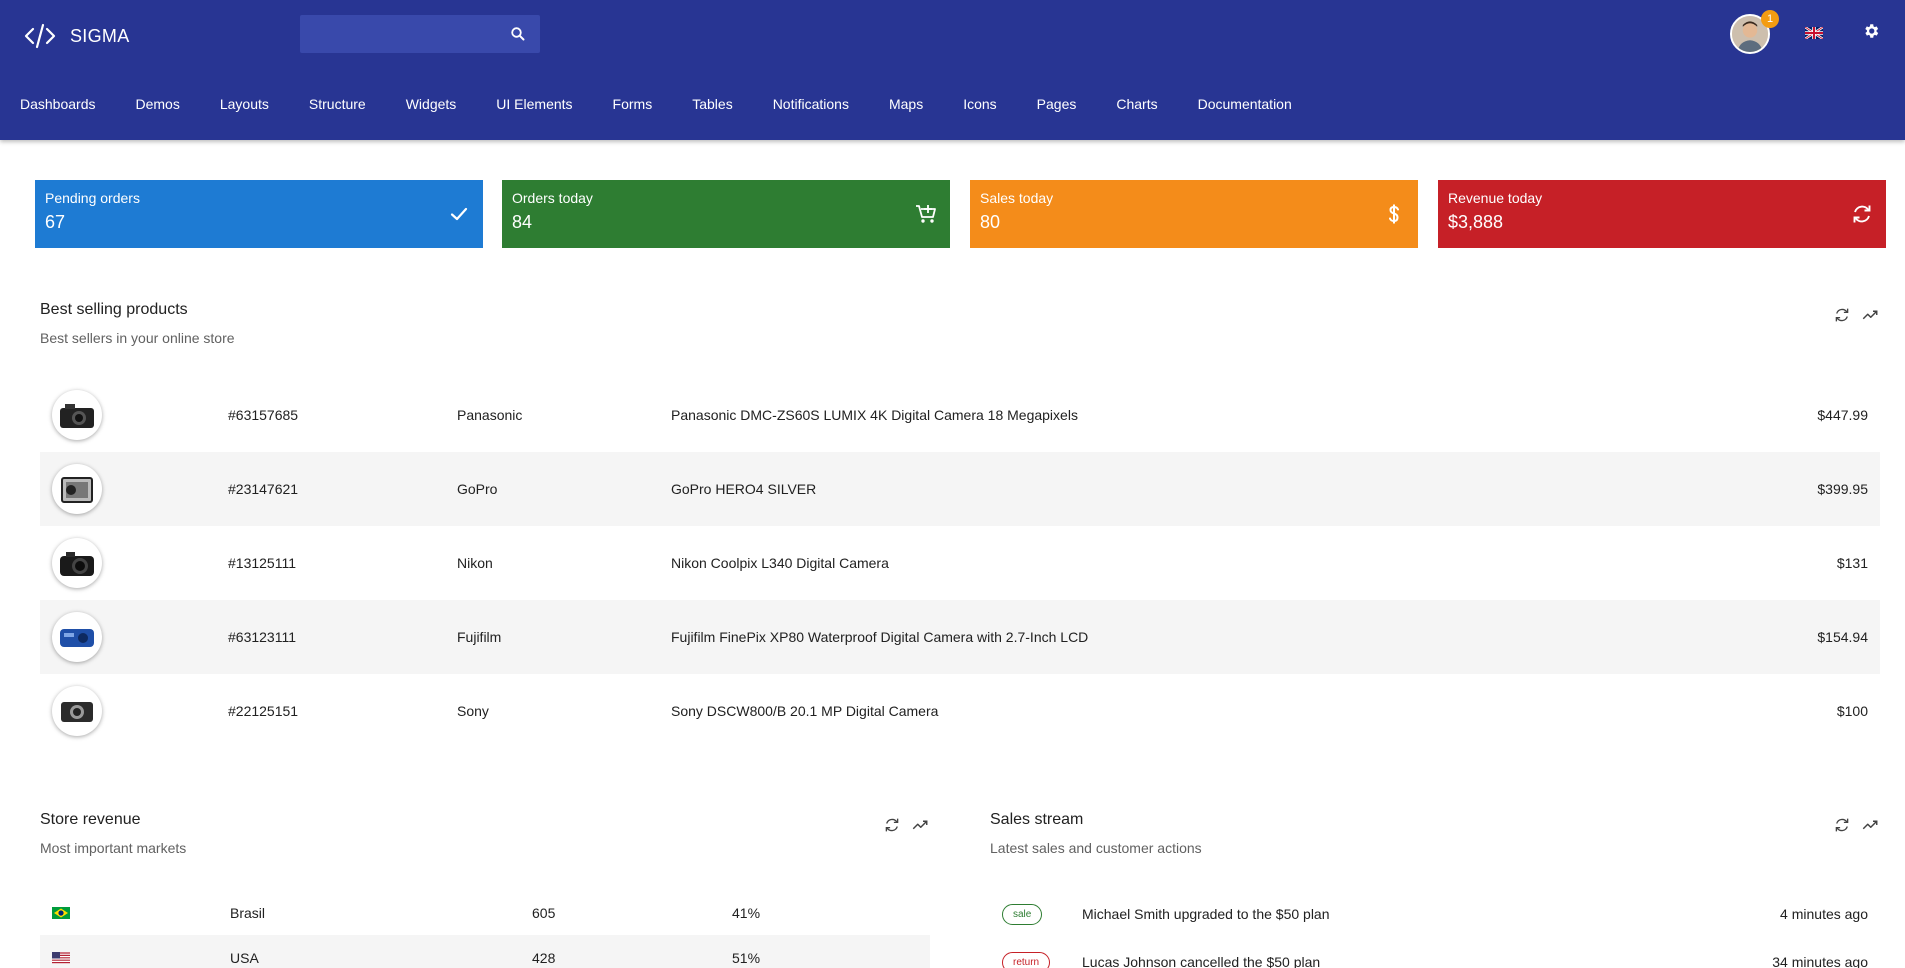 This screenshot has height=968, width=1905. Describe the element at coordinates (552, 198) in the screenshot. I see `tile-label: Orders today` at that location.